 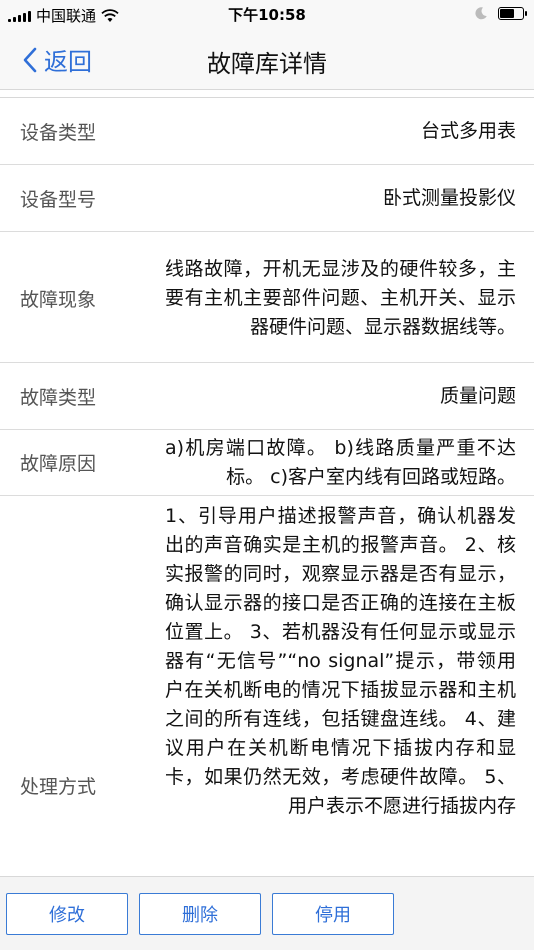 I want to click on detail-label: 设备型号, so click(x=58, y=199).